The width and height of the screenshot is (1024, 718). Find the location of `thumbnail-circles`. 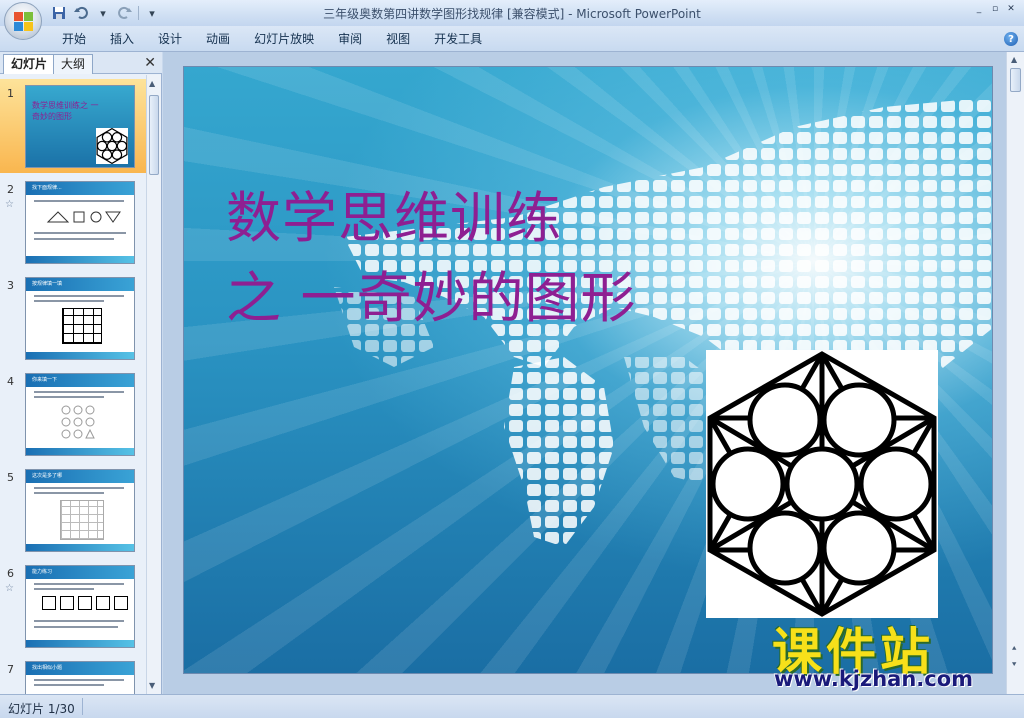

thumbnail-circles is located at coordinates (82, 424).